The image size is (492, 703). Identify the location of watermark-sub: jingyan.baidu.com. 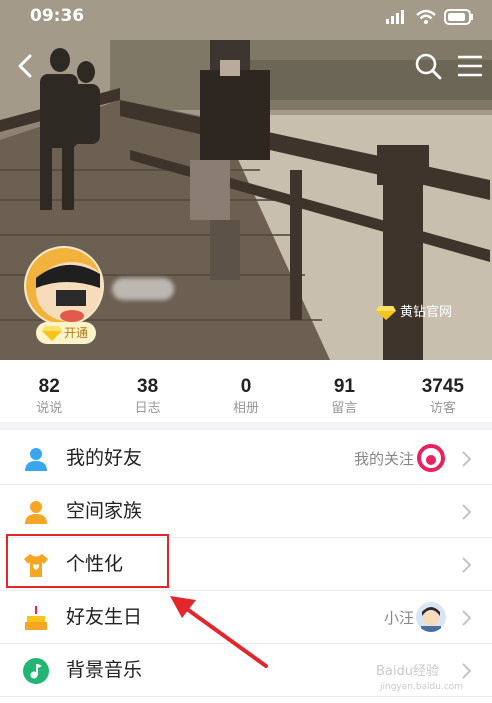
(422, 687).